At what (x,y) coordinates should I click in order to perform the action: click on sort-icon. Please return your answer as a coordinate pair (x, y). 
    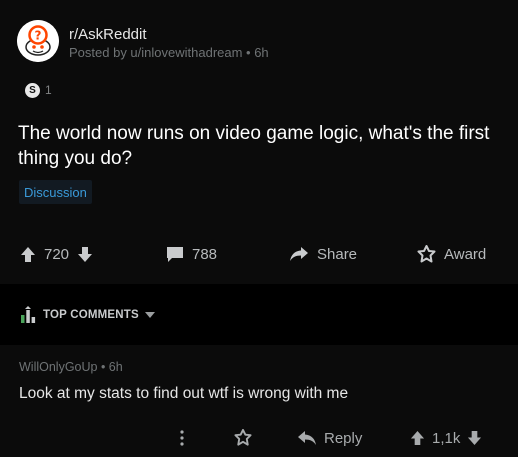
    Looking at the image, I should click on (28, 315).